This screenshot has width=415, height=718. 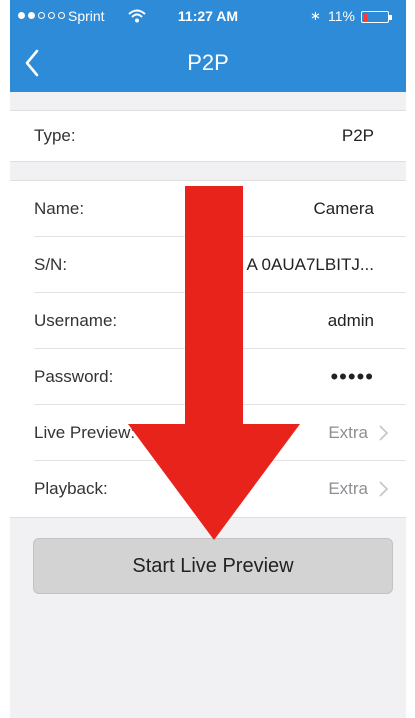 What do you see at coordinates (376, 17) in the screenshot?
I see `battery-icon` at bounding box center [376, 17].